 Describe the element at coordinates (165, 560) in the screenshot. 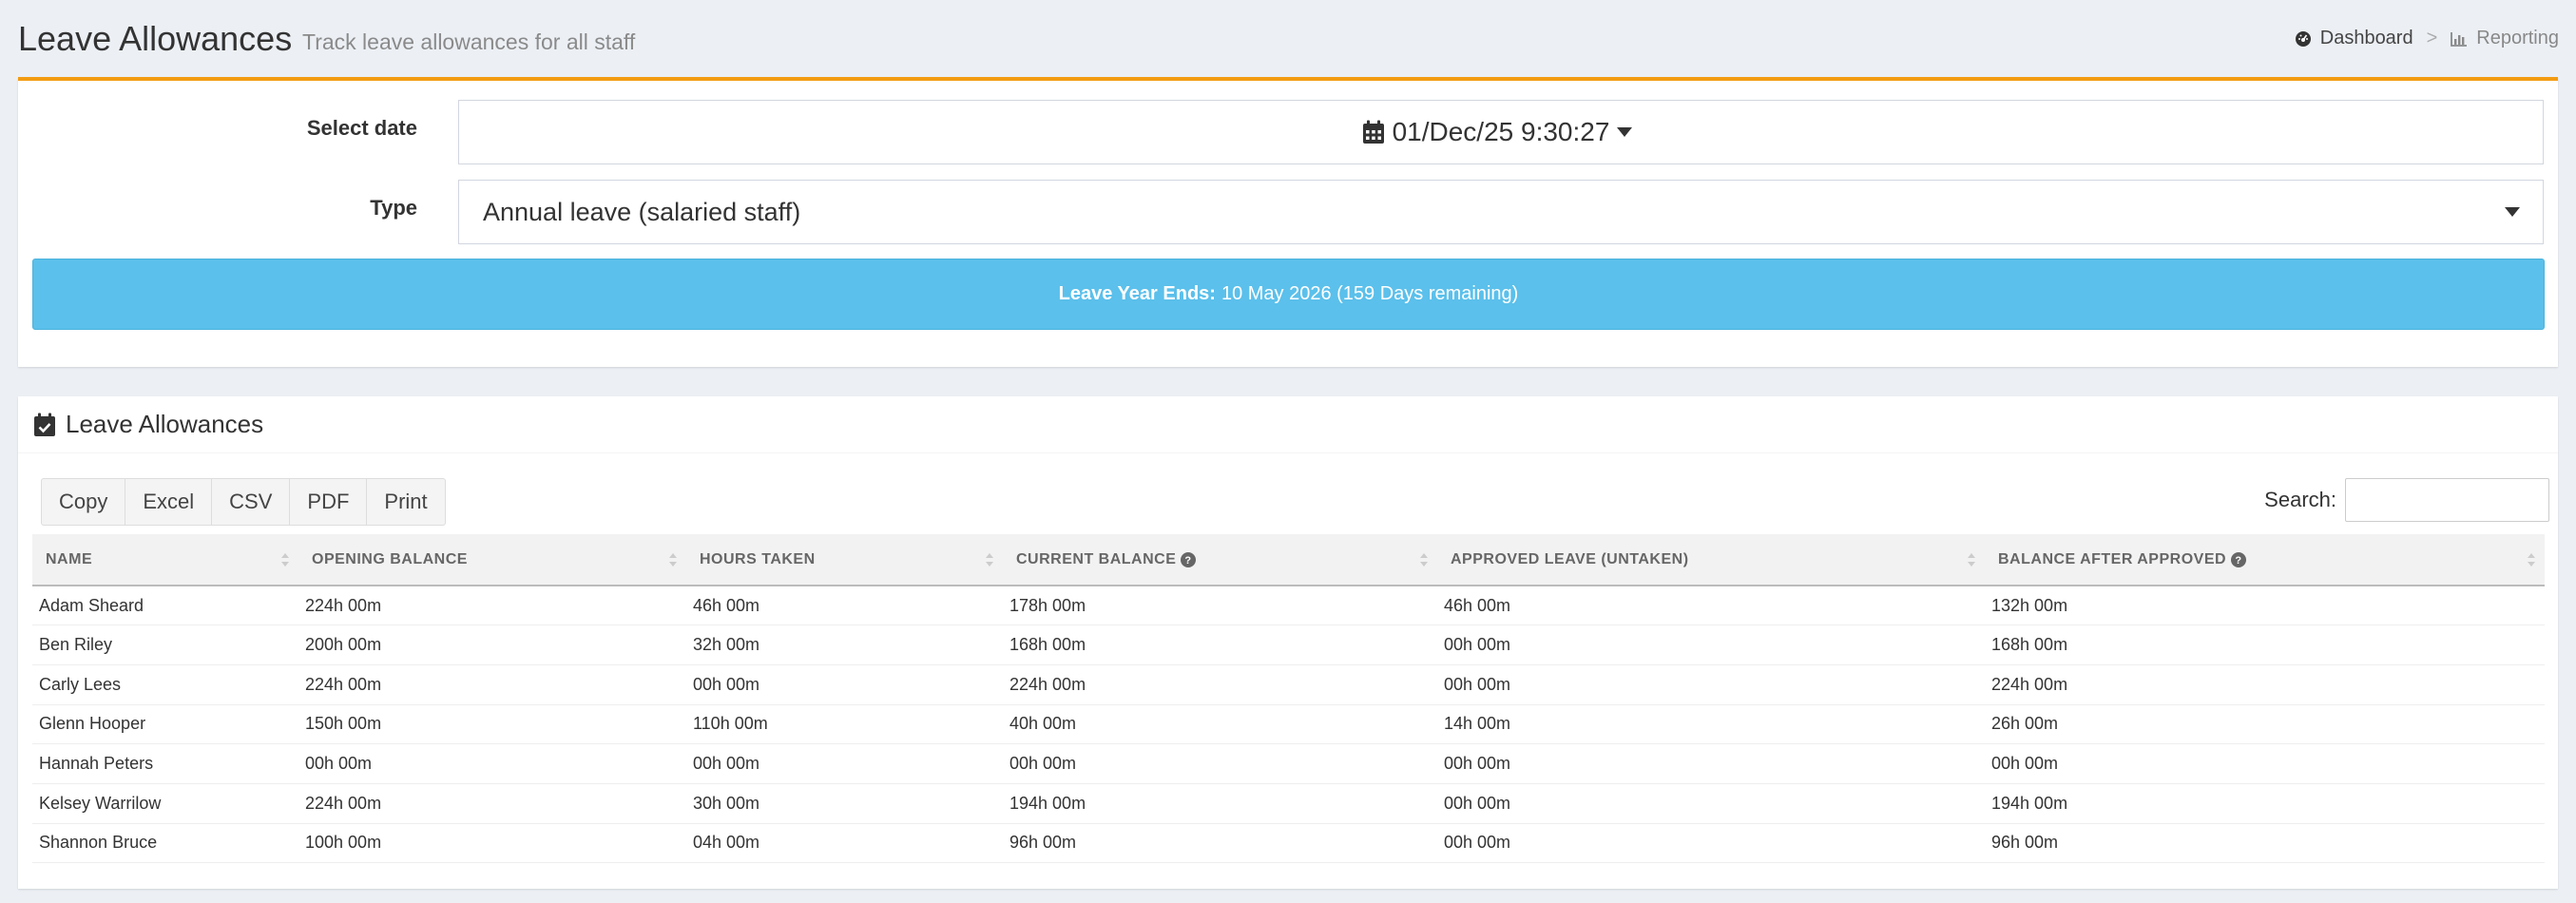

I see `column-header: Name` at that location.